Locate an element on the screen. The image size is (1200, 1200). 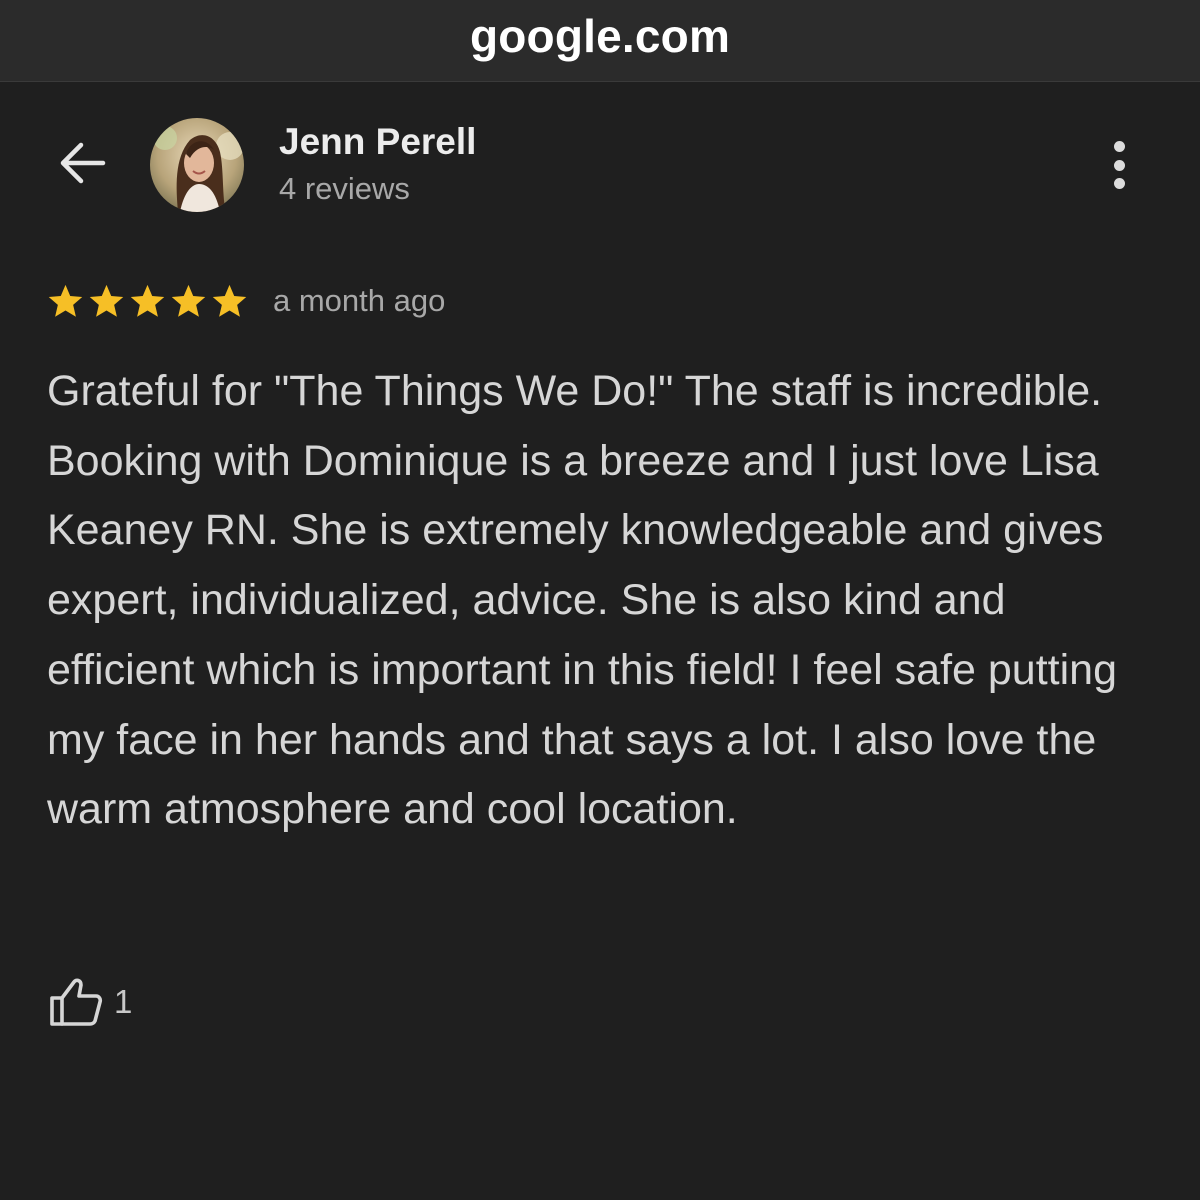
back-button is located at coordinates (81, 163).